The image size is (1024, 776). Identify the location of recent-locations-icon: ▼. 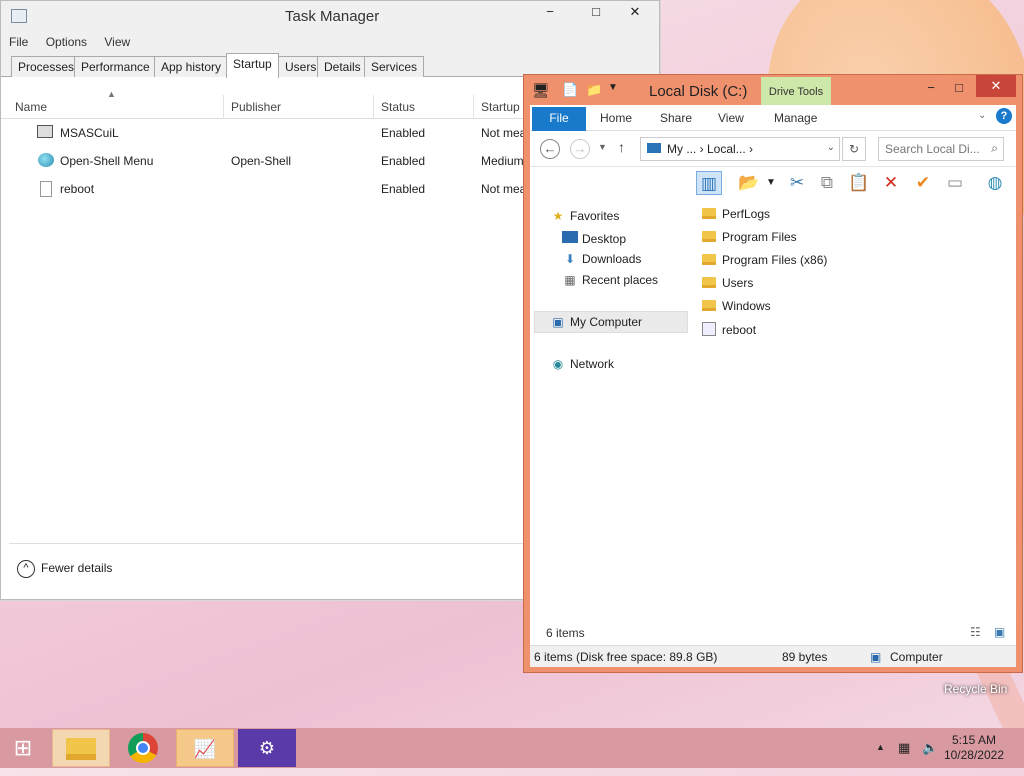
(602, 147).